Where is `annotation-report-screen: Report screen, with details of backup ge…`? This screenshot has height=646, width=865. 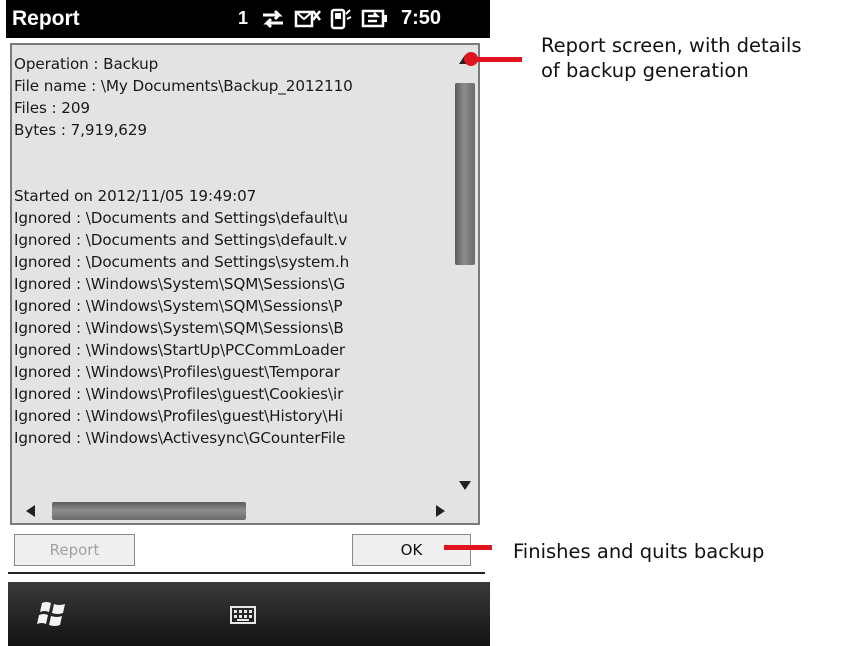
annotation-report-screen: Report screen, with details of backup ge… is located at coordinates (671, 58).